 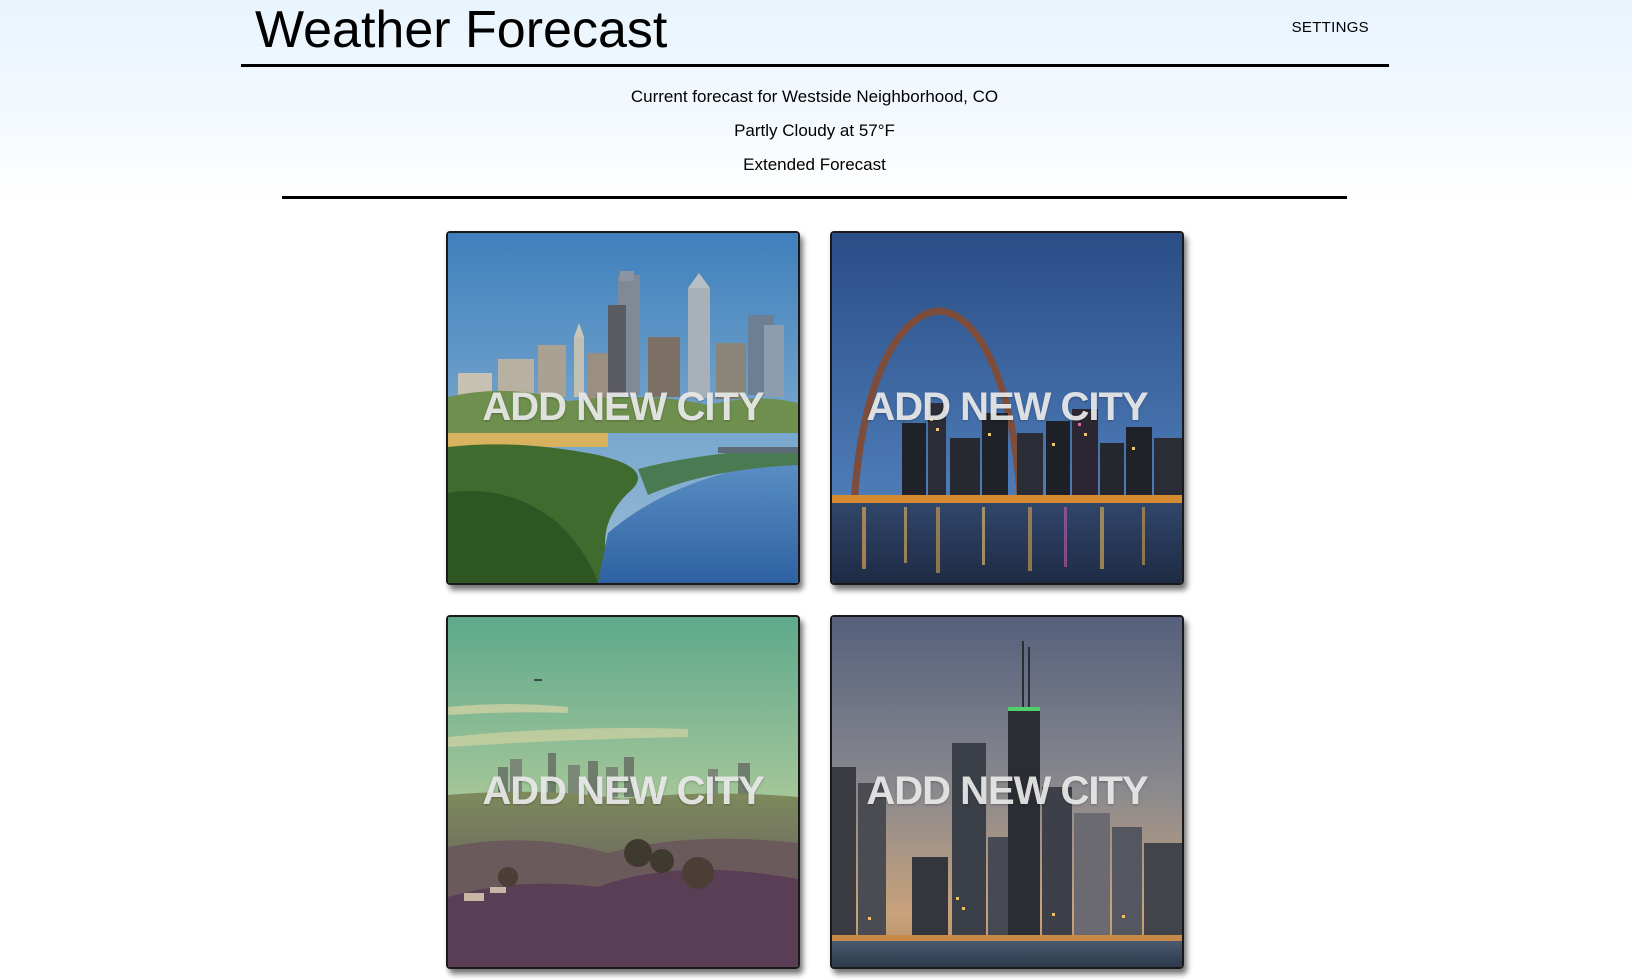 What do you see at coordinates (814, 130) in the screenshot?
I see `forecast-conditions: Partly Cloudy at 57°F` at bounding box center [814, 130].